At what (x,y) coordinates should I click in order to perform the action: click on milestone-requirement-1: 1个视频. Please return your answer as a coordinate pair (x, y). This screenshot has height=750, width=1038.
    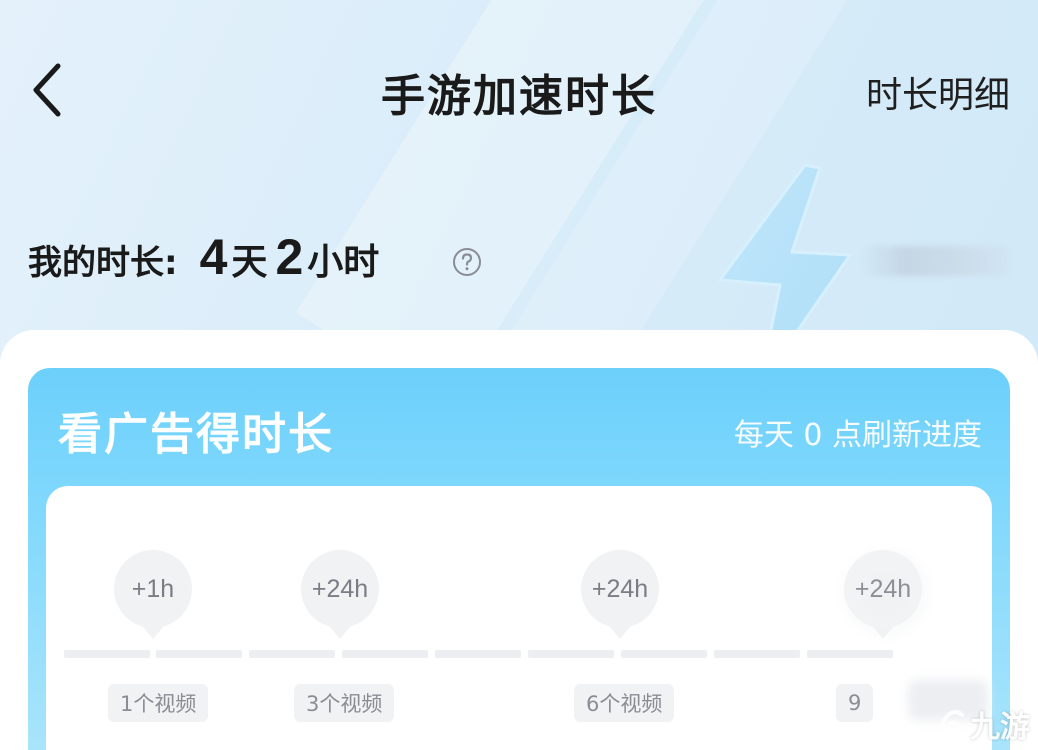
    Looking at the image, I should click on (158, 703).